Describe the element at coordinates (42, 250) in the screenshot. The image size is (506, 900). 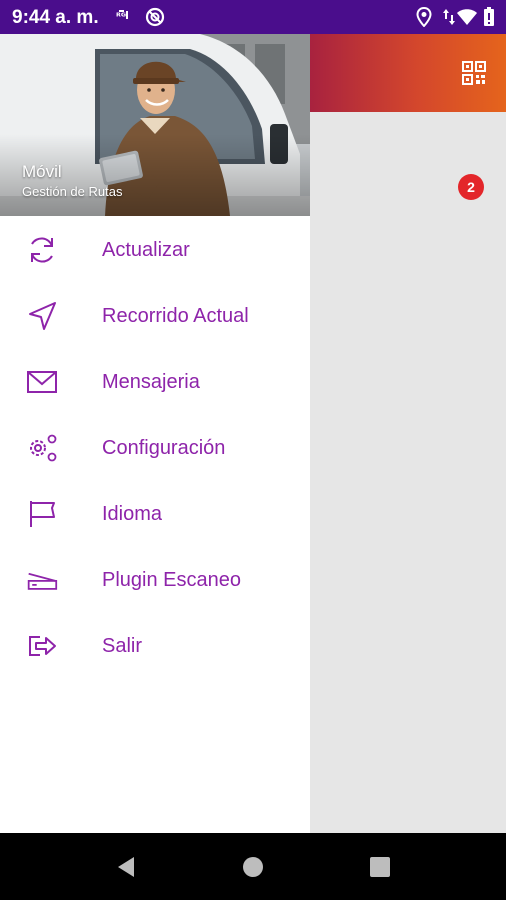
I see `refresh-icon` at that location.